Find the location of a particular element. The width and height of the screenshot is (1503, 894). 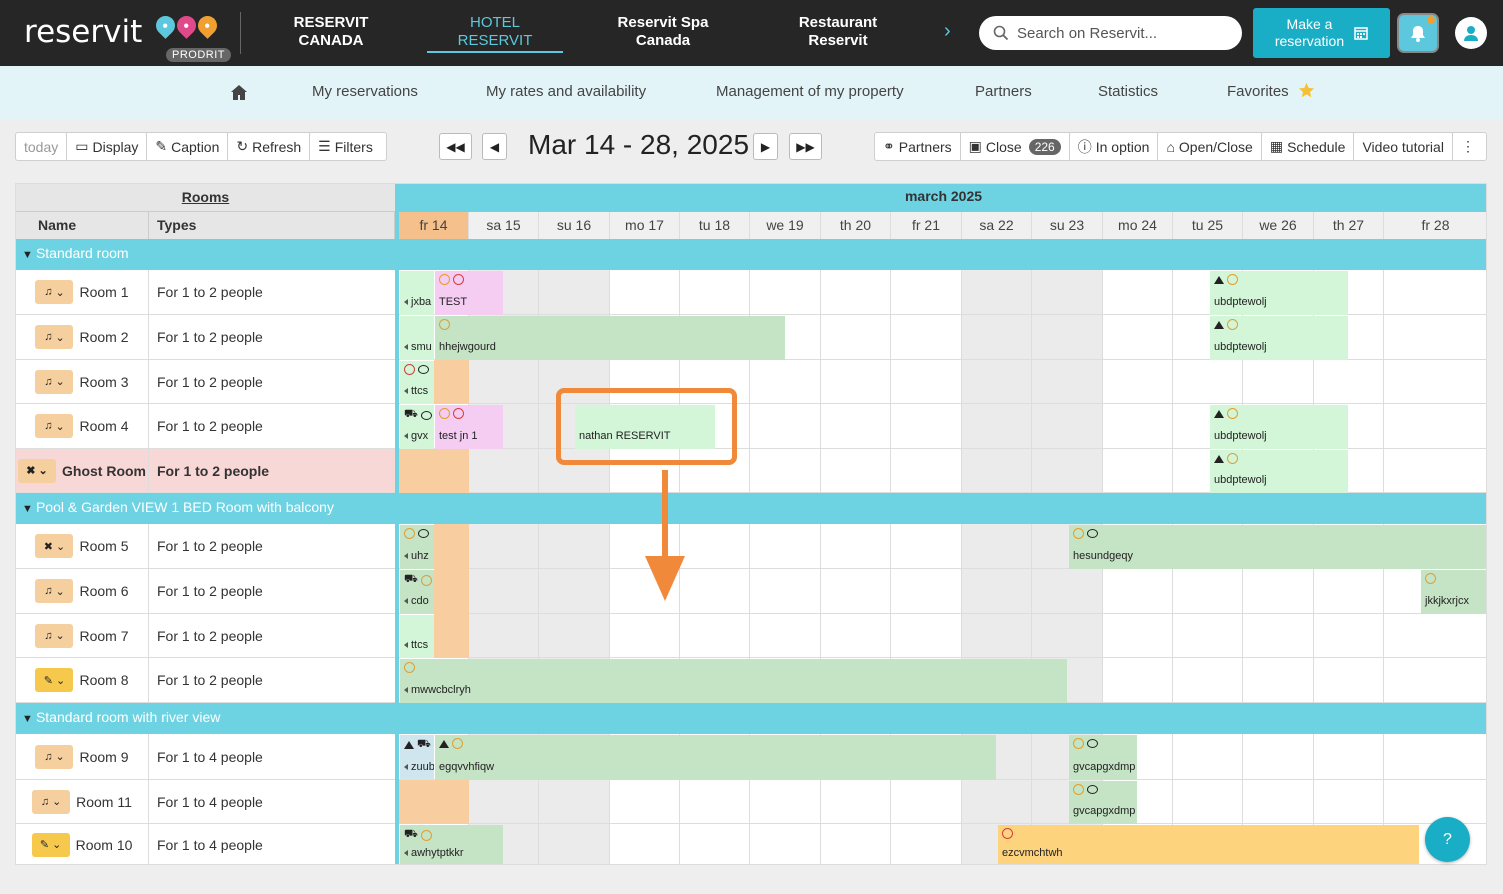

day-header: su 23 is located at coordinates (1067, 225).